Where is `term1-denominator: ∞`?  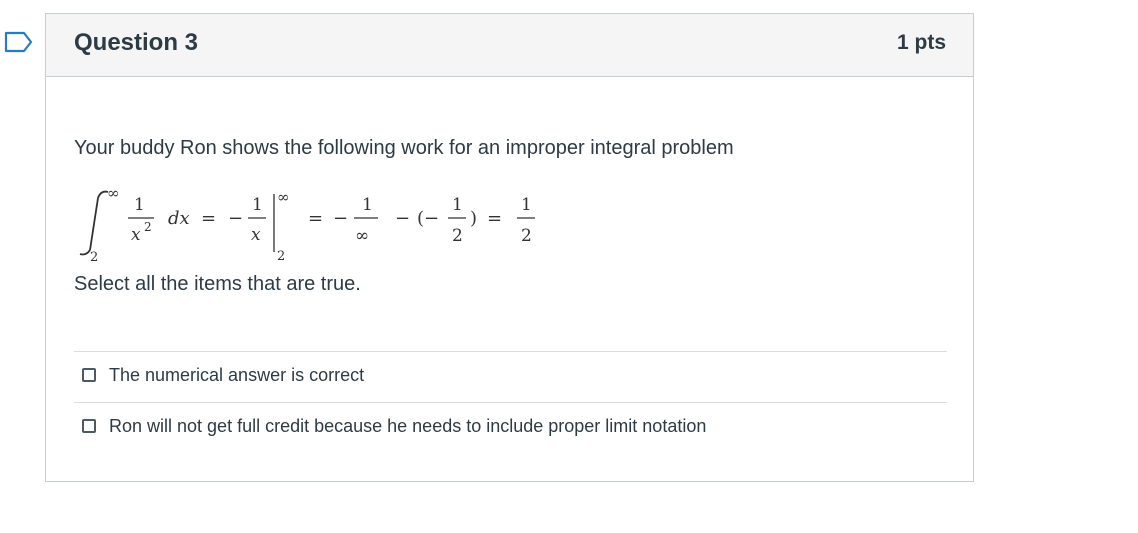 term1-denominator: ∞ is located at coordinates (362, 236).